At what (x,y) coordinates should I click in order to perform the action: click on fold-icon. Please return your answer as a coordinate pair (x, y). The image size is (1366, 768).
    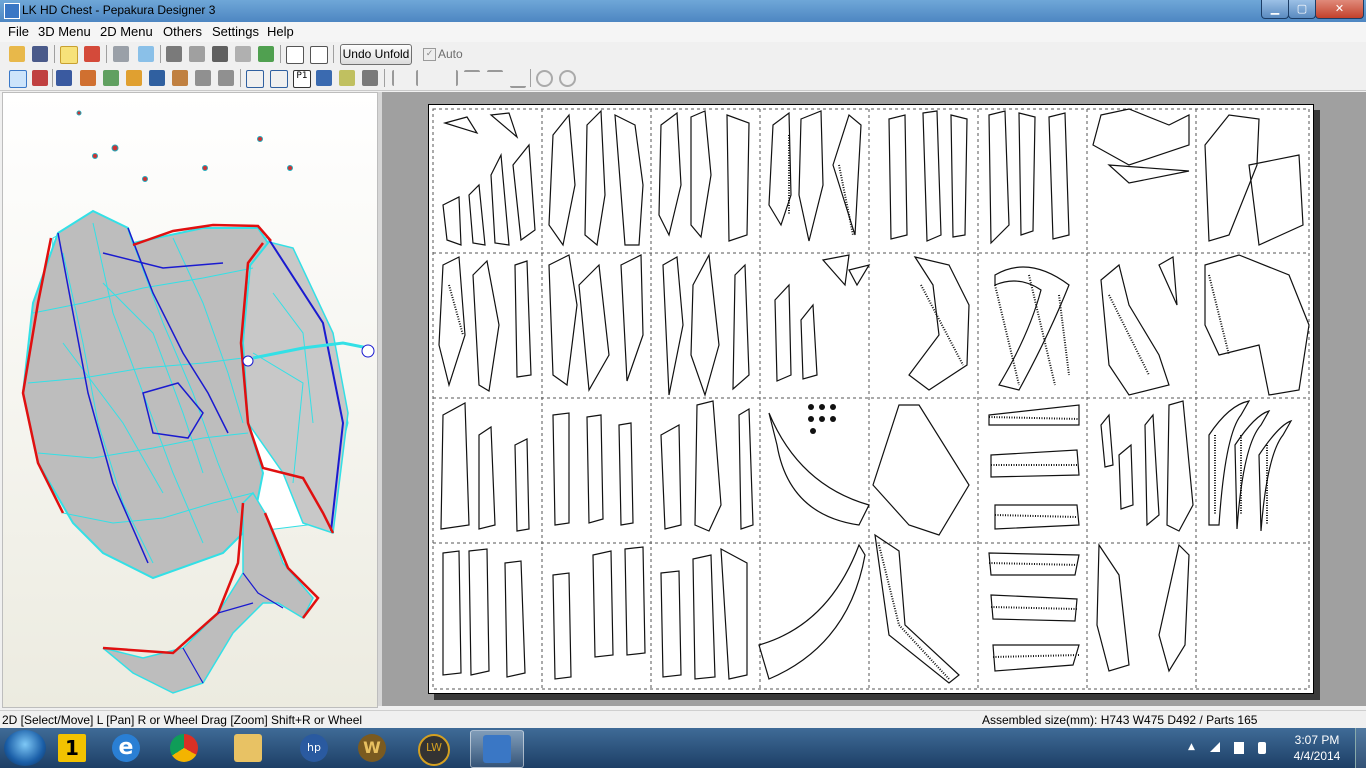
    Looking at the image, I should click on (243, 54).